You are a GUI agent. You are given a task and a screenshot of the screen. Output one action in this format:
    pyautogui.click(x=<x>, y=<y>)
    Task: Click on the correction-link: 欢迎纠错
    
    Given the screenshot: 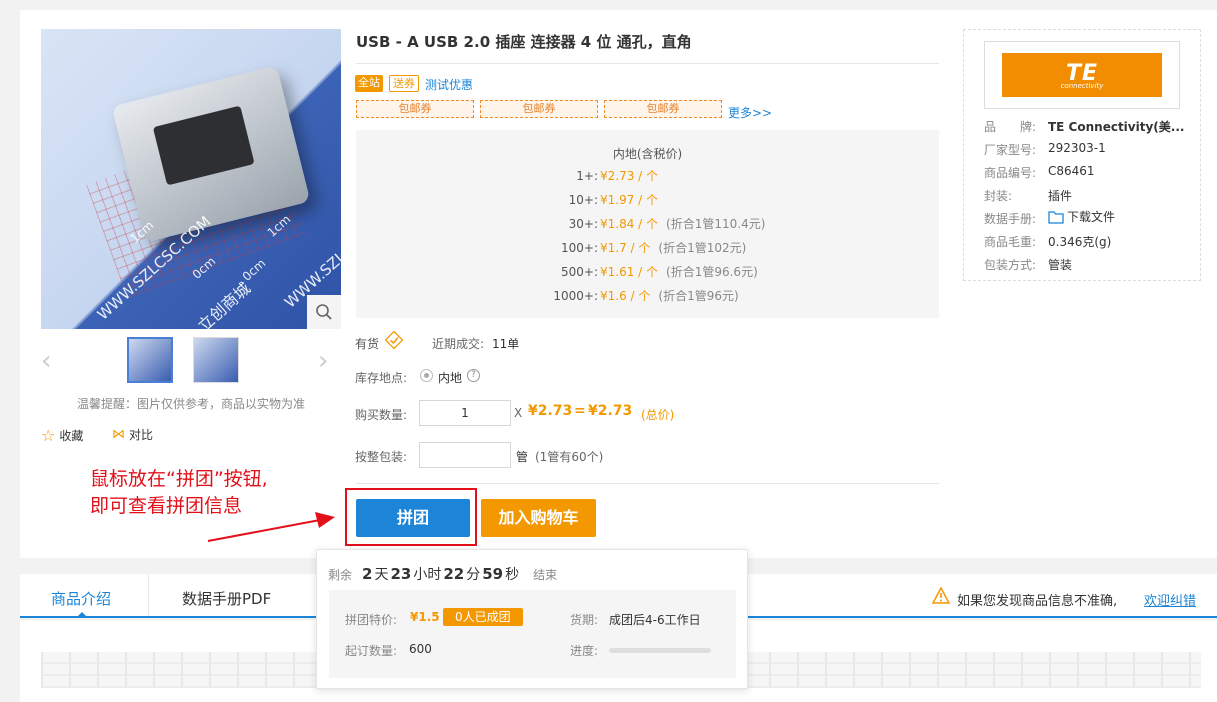 What is the action you would take?
    pyautogui.click(x=1170, y=599)
    